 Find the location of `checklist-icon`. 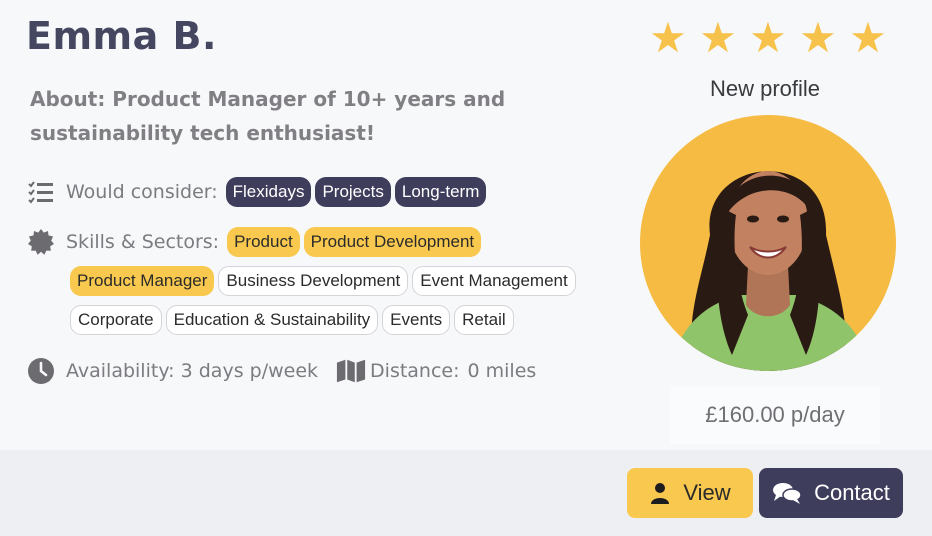

checklist-icon is located at coordinates (41, 192).